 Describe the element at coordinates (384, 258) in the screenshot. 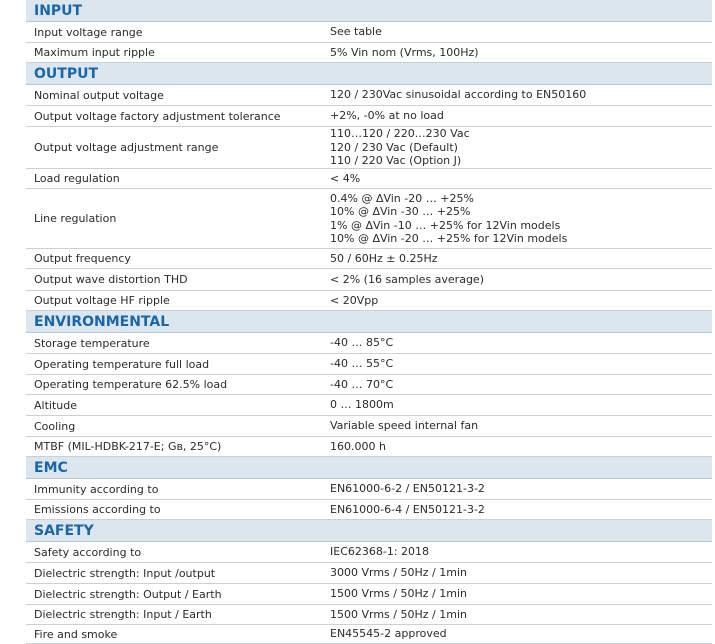

I see `spec-value-line: 50 / 60Hz ± 0.25Hz` at that location.